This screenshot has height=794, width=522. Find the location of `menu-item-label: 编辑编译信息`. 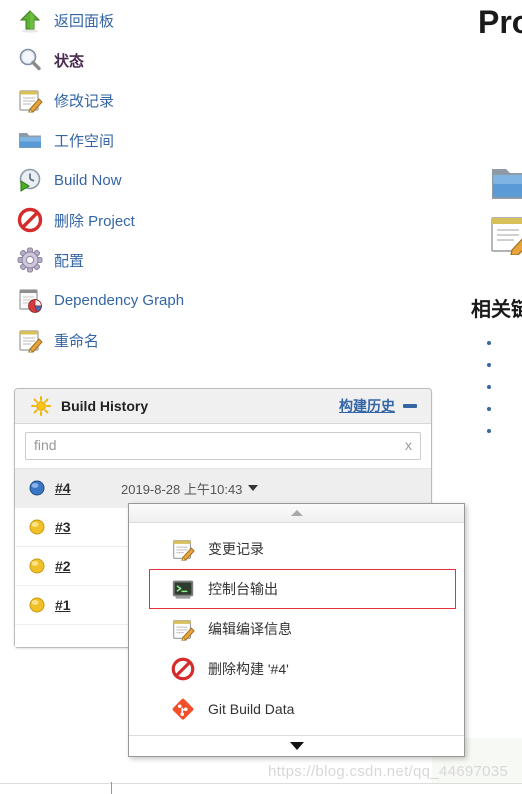

menu-item-label: 编辑编译信息 is located at coordinates (250, 629).